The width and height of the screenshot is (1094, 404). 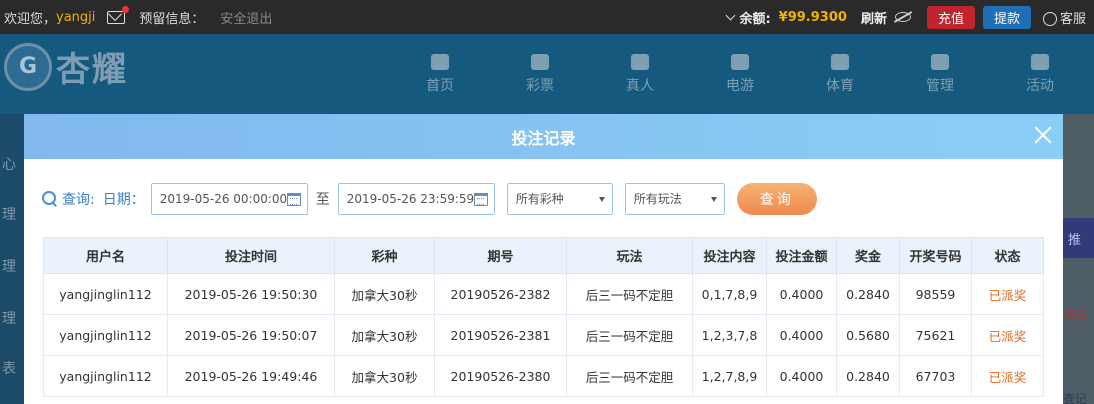 What do you see at coordinates (935, 294) in the screenshot?
I see `cell-draw-number: 98559` at bounding box center [935, 294].